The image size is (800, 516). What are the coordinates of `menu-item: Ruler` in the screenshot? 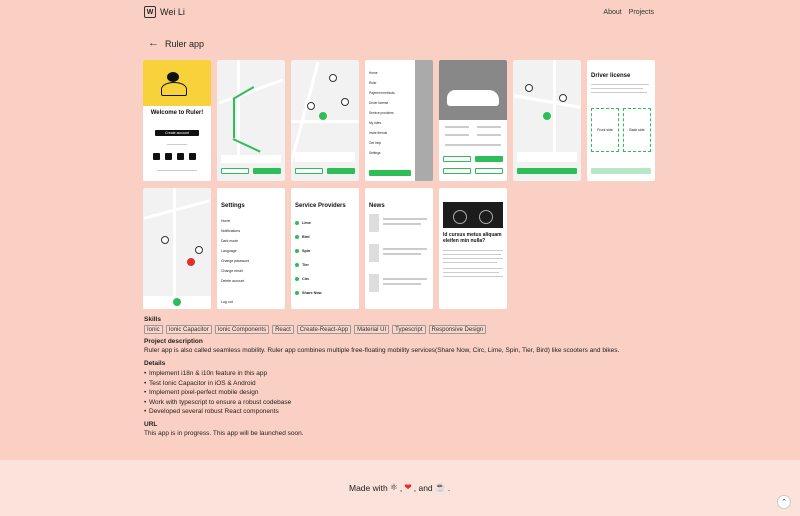 It's located at (373, 83).